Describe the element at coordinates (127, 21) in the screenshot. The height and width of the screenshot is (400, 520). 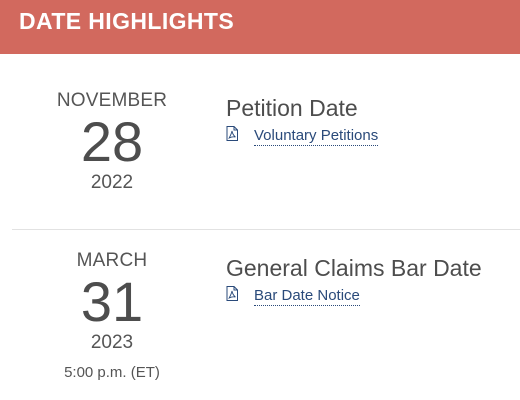
I see `section-title: DATE HIGHLIGHTS` at that location.